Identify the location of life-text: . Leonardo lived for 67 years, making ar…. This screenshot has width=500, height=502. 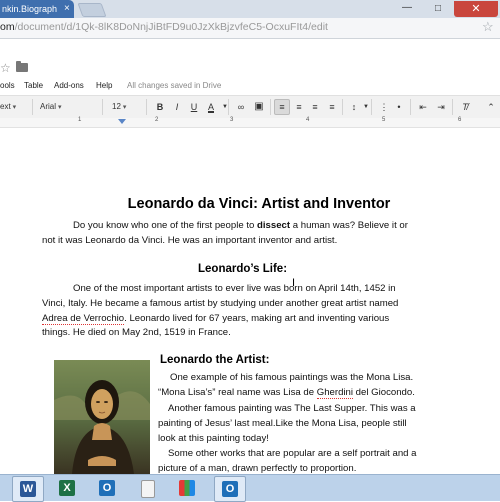
(257, 318).